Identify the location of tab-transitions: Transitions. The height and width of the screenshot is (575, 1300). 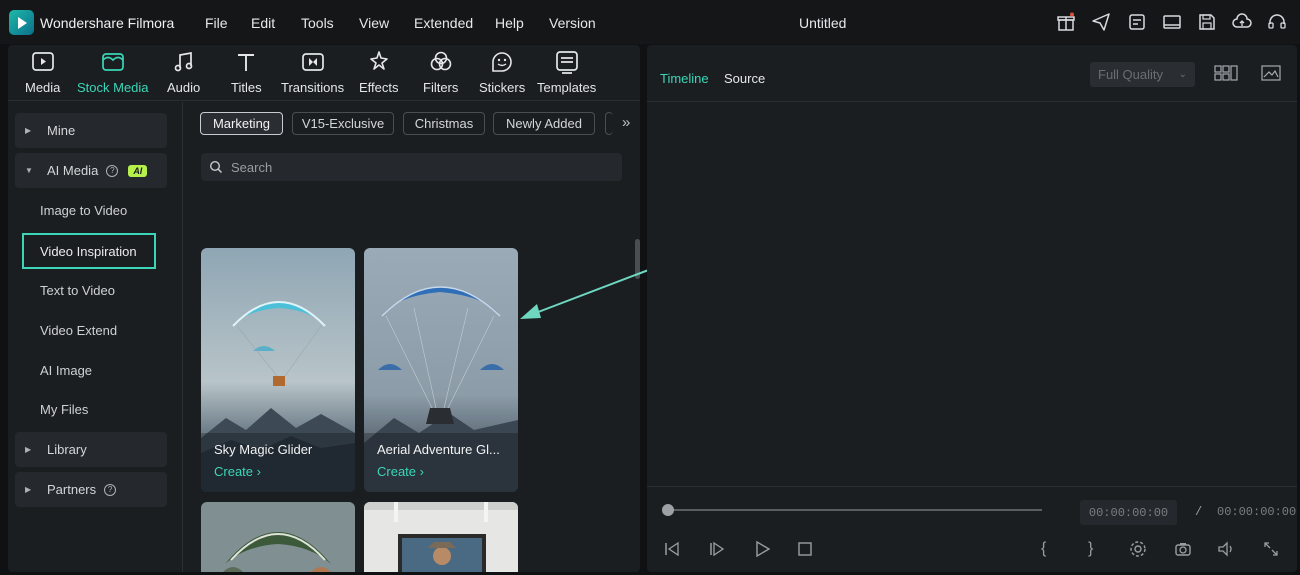
(312, 72).